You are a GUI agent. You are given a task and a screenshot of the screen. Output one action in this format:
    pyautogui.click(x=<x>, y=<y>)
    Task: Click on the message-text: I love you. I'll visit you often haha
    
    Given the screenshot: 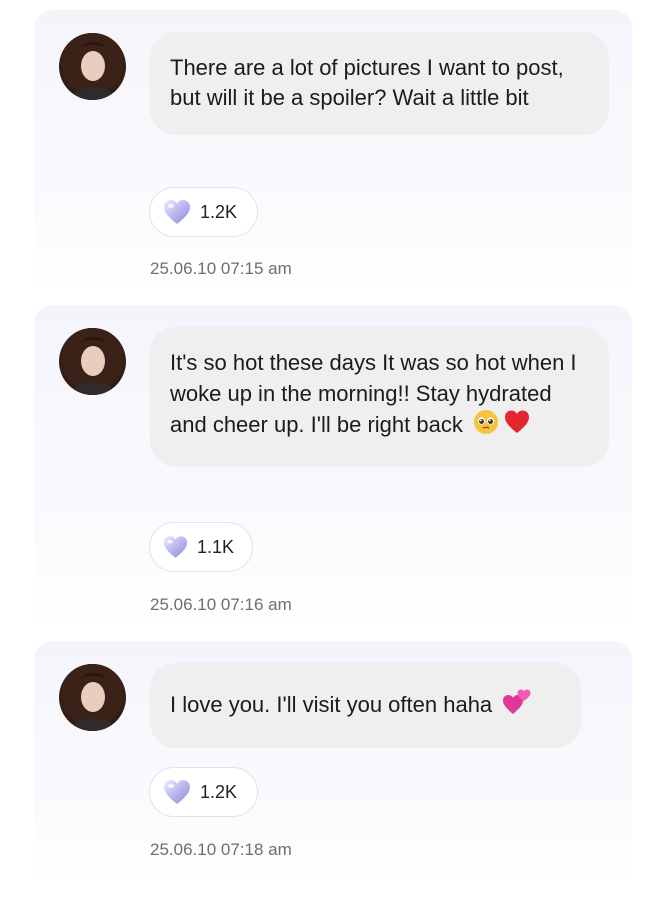 What is the action you would take?
    pyautogui.click(x=331, y=704)
    